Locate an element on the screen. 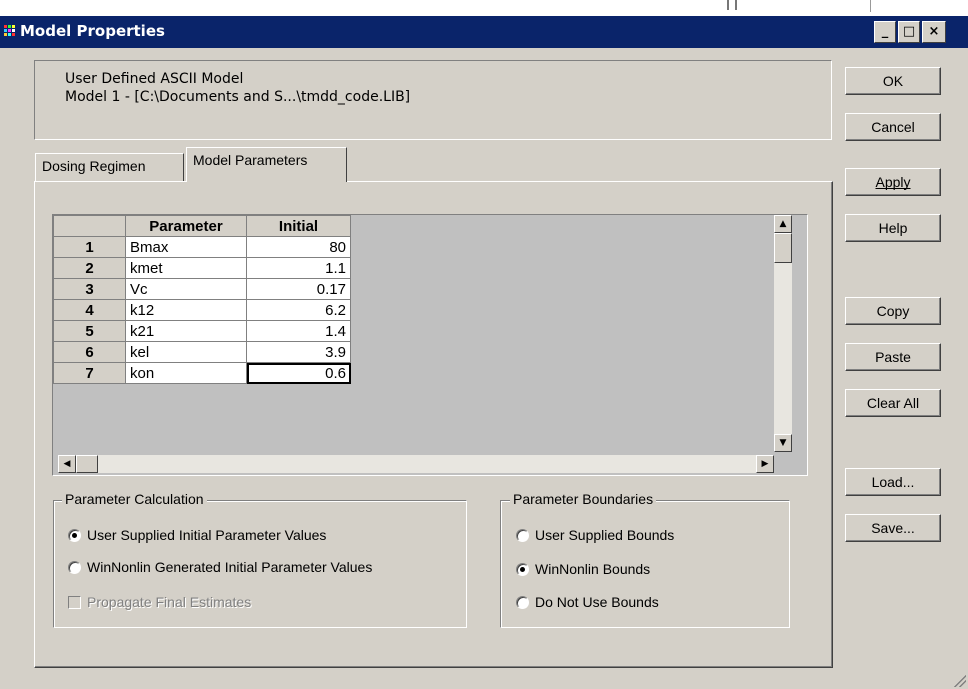 The image size is (968, 689). row-header: 4 is located at coordinates (89, 310).